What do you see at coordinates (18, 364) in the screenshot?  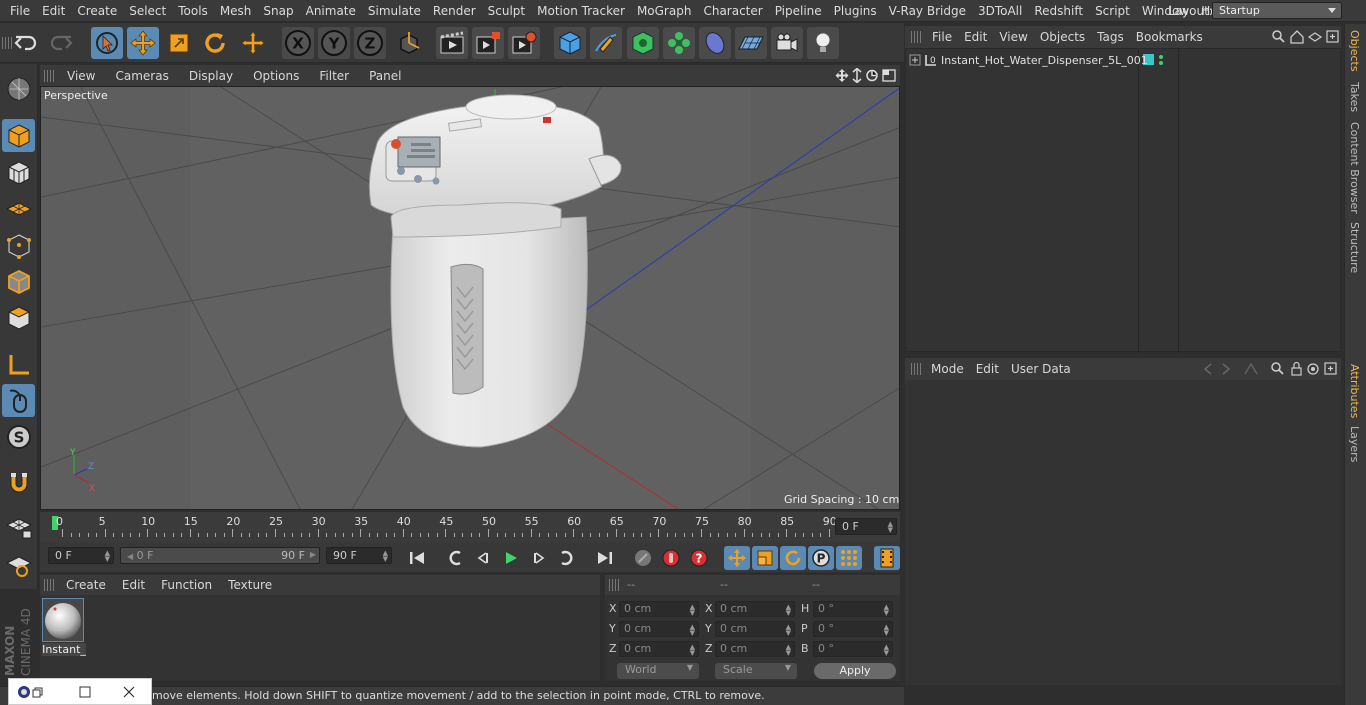 I see `axis-mode-button` at bounding box center [18, 364].